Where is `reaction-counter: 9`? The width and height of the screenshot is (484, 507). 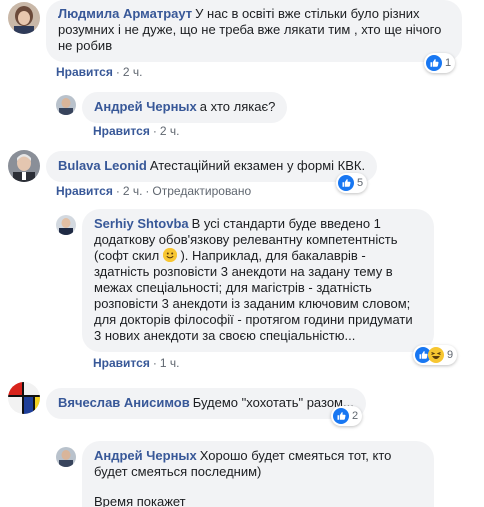
reaction-counter: 9 is located at coordinates (435, 355).